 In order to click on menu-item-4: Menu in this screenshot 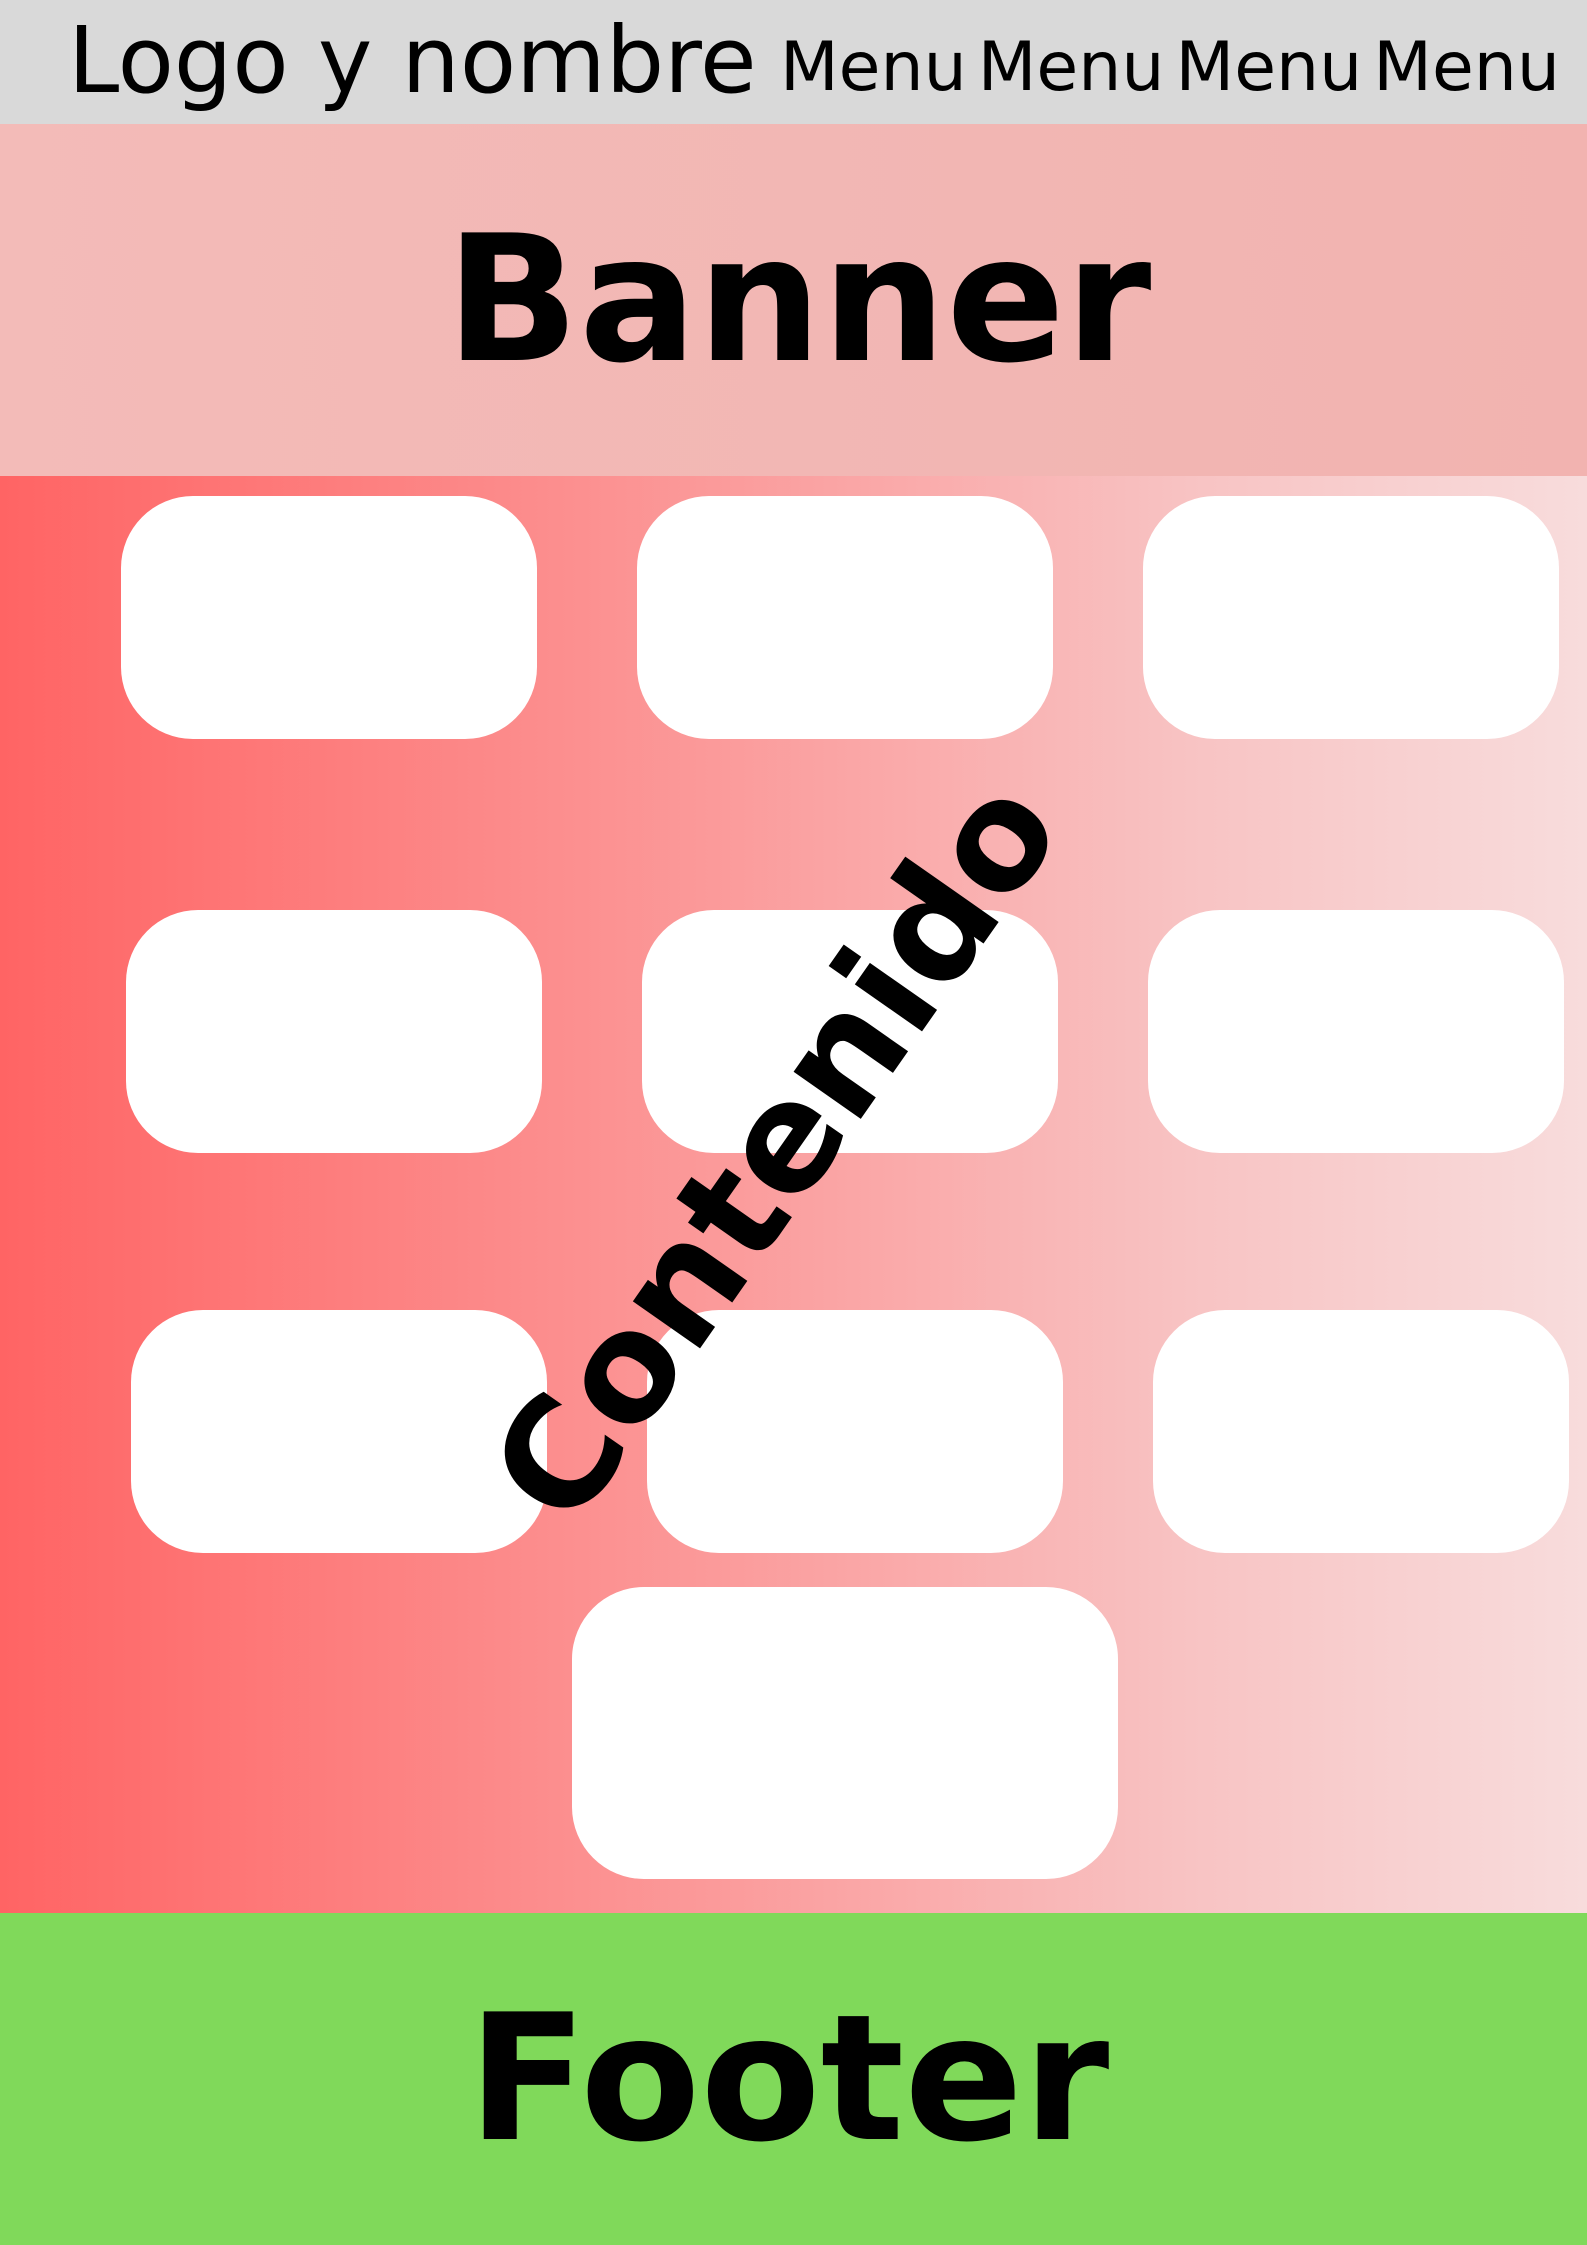, I will do `click(1466, 68)`.